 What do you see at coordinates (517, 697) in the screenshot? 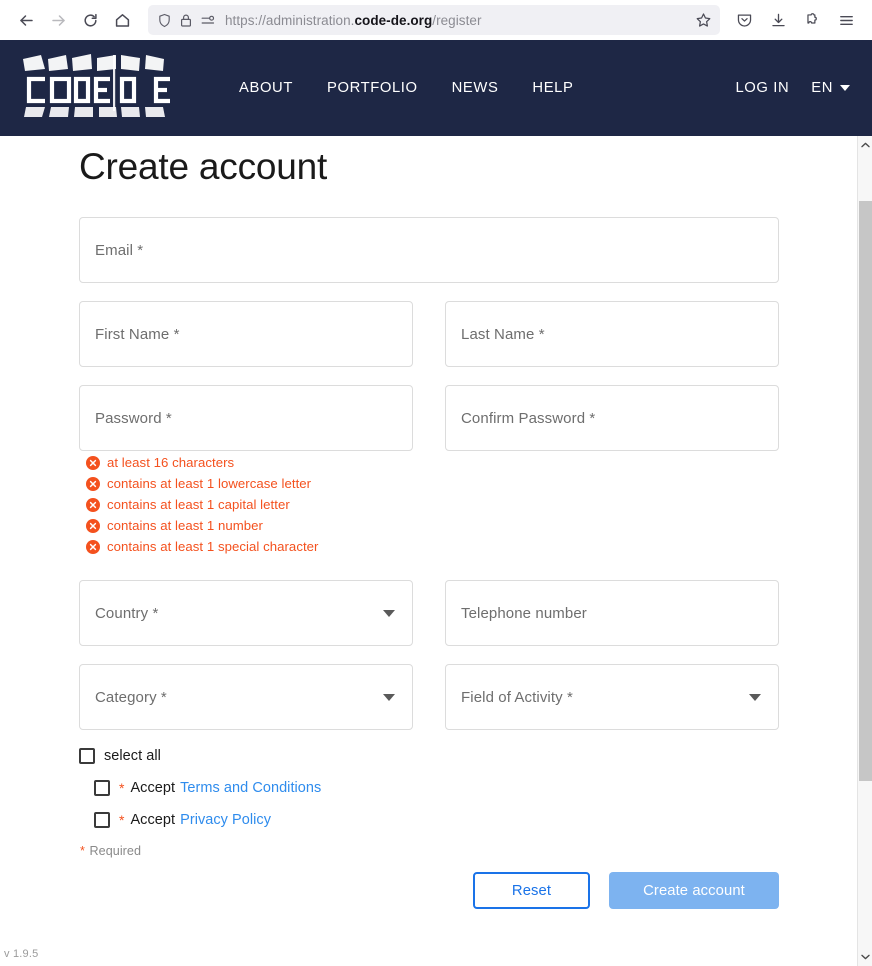
I see `field-of-activity-select-label: Field of Activity *` at bounding box center [517, 697].